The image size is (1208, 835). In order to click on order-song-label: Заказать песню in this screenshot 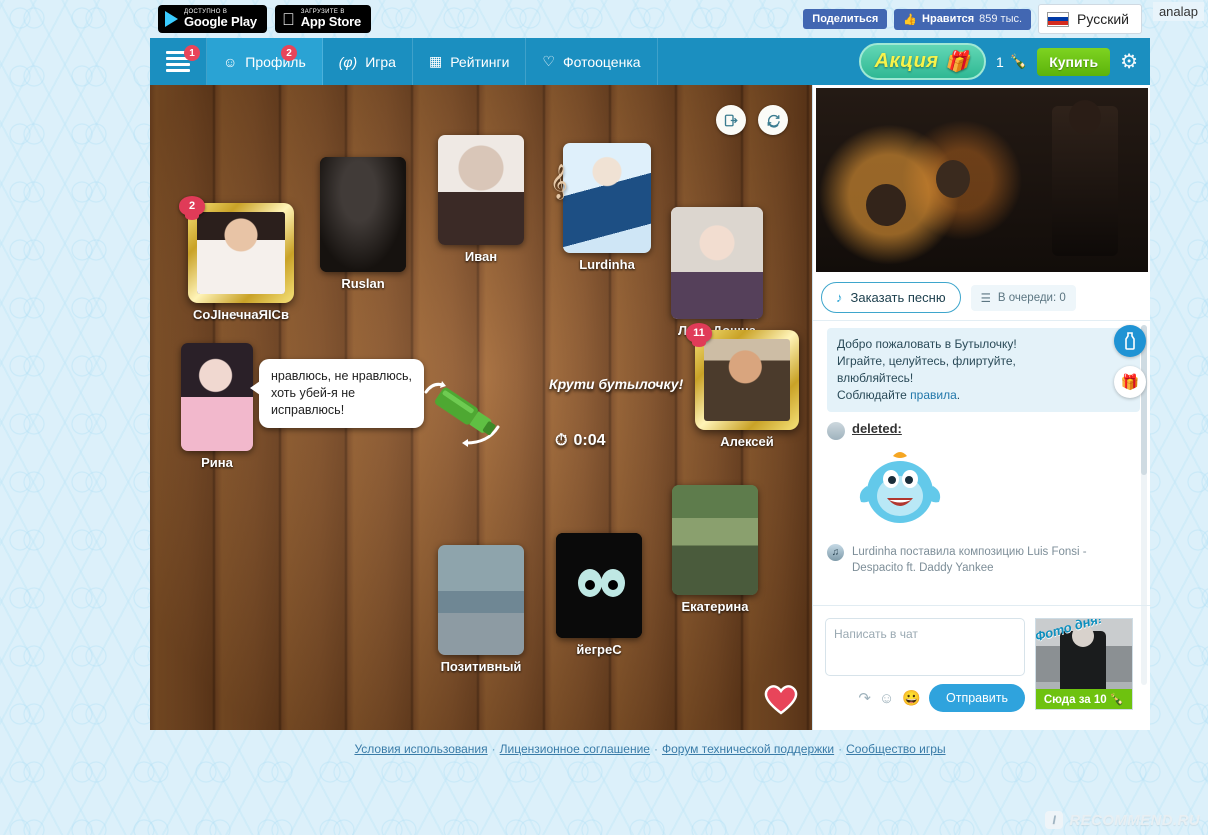, I will do `click(898, 297)`.